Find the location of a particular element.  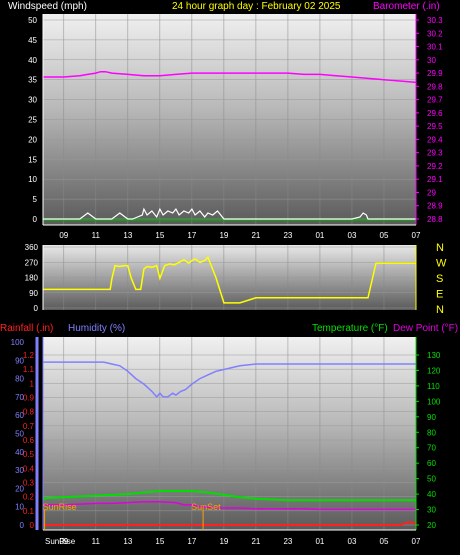

time-tick-label: 19 is located at coordinates (223, 235).